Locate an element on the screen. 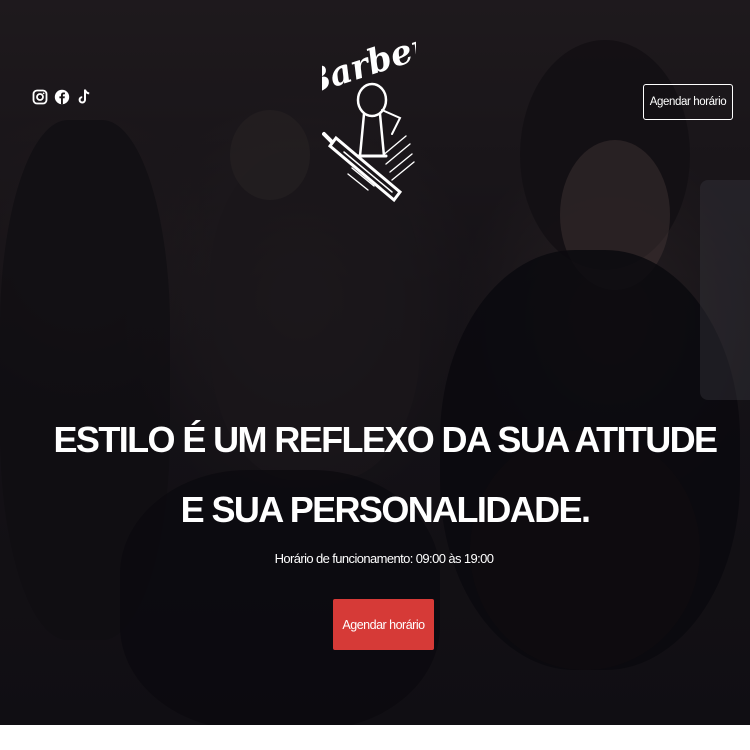 The image size is (750, 750). social-links is located at coordinates (62, 97).